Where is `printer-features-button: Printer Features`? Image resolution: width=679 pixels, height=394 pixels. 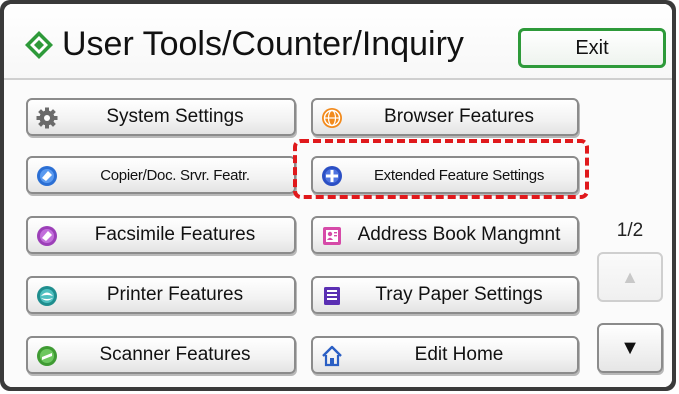
printer-features-button: Printer Features is located at coordinates (161, 295).